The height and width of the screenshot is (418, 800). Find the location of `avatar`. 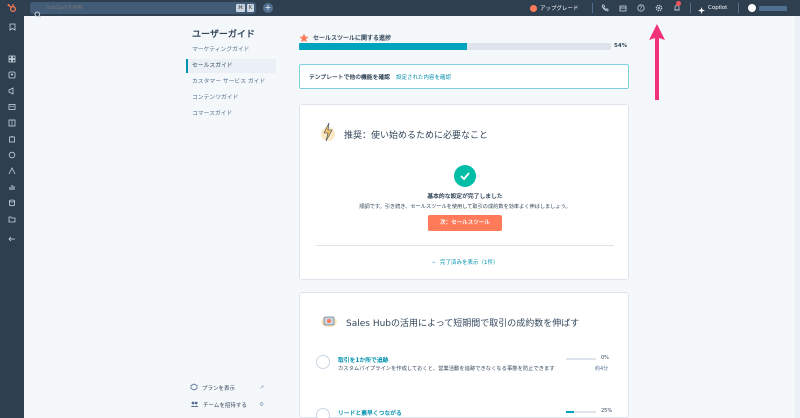

avatar is located at coordinates (752, 8).